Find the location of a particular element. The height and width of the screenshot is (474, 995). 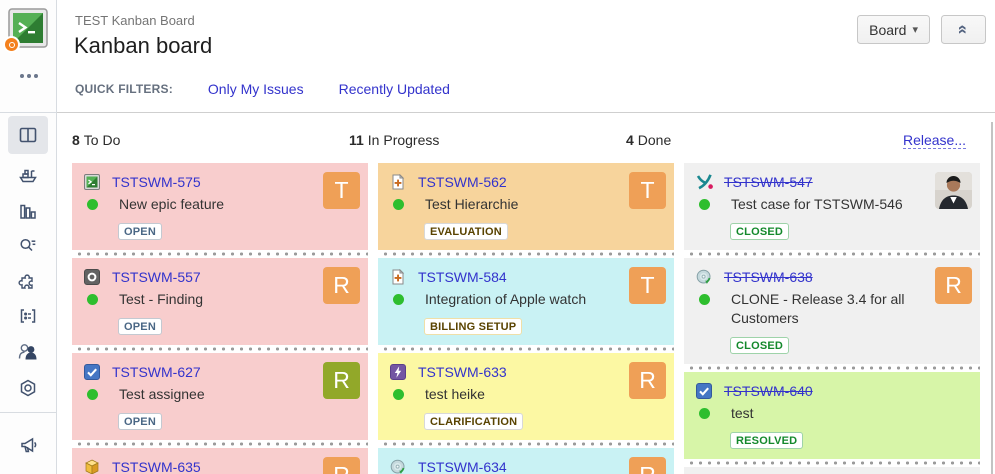

sidebar-item-addons is located at coordinates (28, 281).